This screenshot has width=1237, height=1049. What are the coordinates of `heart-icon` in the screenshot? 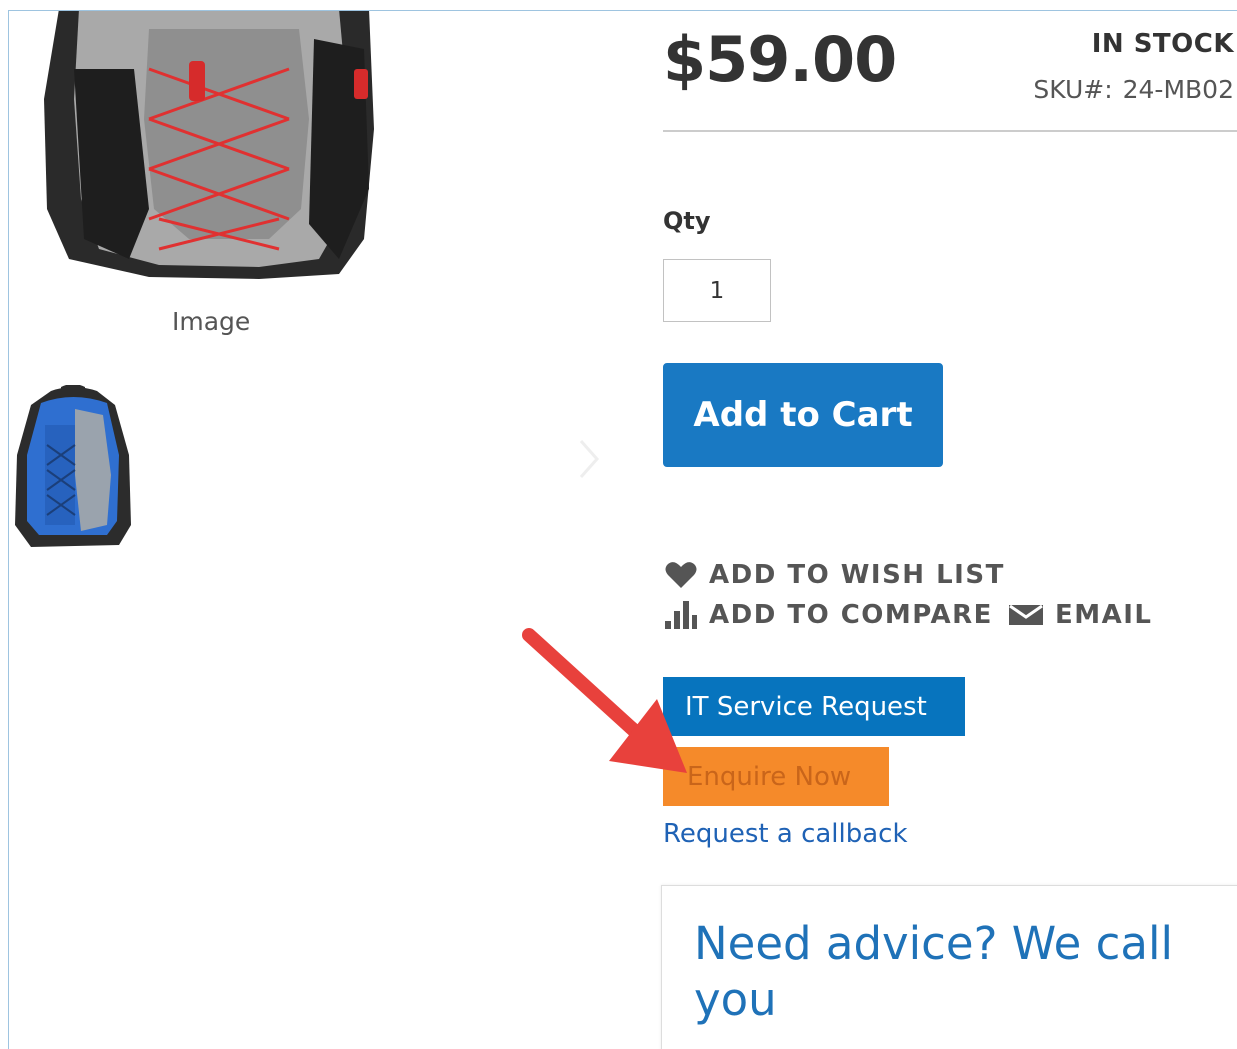 It's located at (681, 575).